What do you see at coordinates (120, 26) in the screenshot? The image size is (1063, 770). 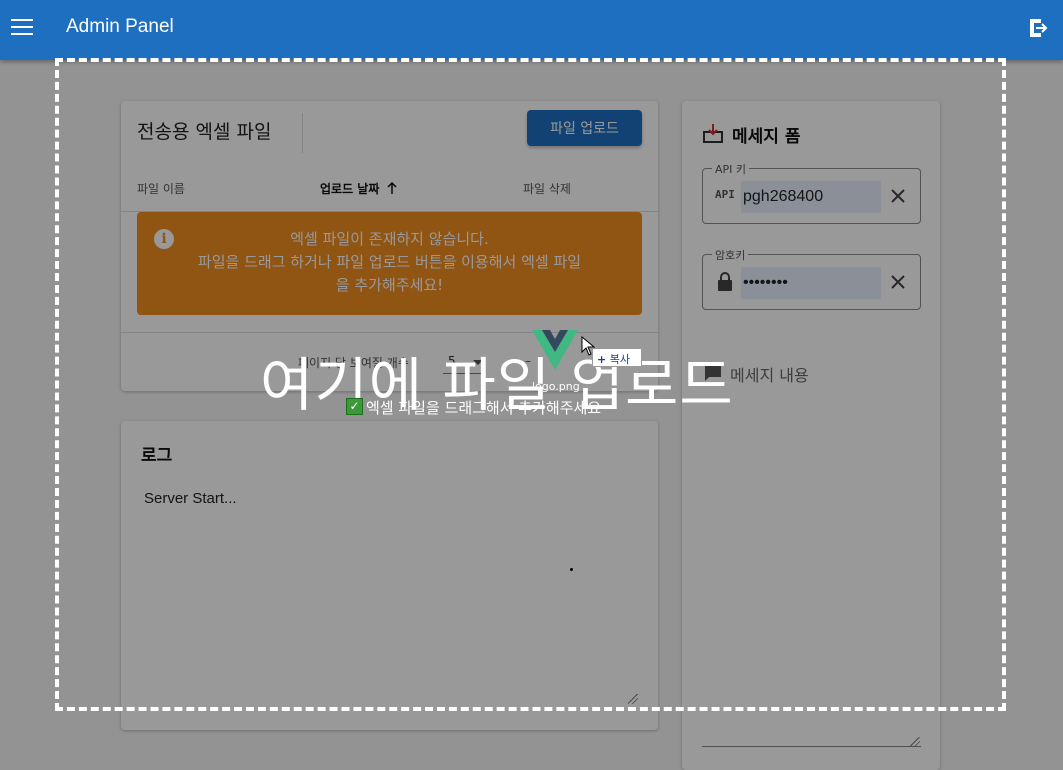 I see `app-title: Admin Panel` at bounding box center [120, 26].